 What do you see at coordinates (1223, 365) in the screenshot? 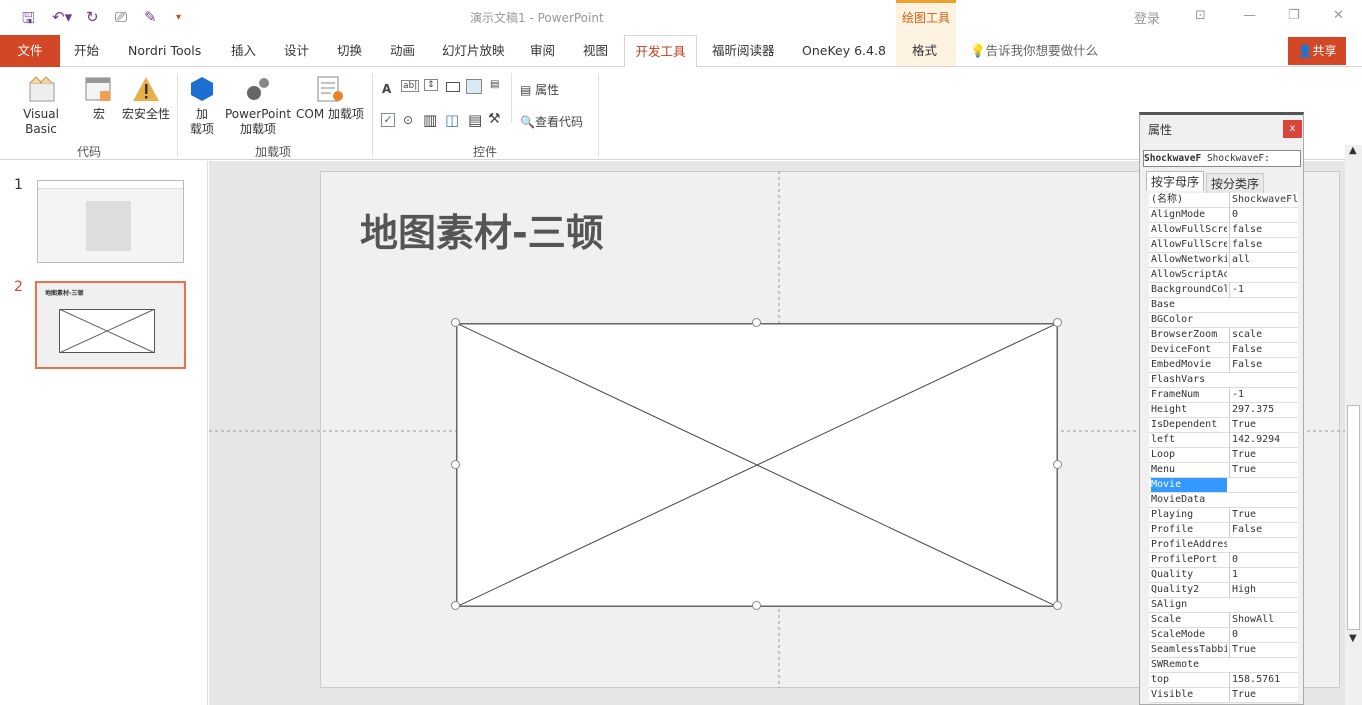
I see `property-row: EmbedMovie False` at bounding box center [1223, 365].